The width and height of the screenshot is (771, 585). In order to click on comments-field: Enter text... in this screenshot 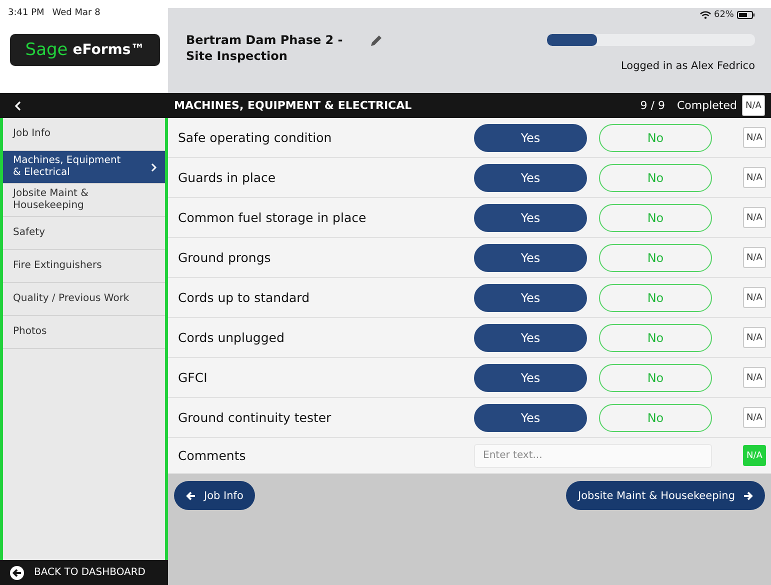, I will do `click(593, 456)`.